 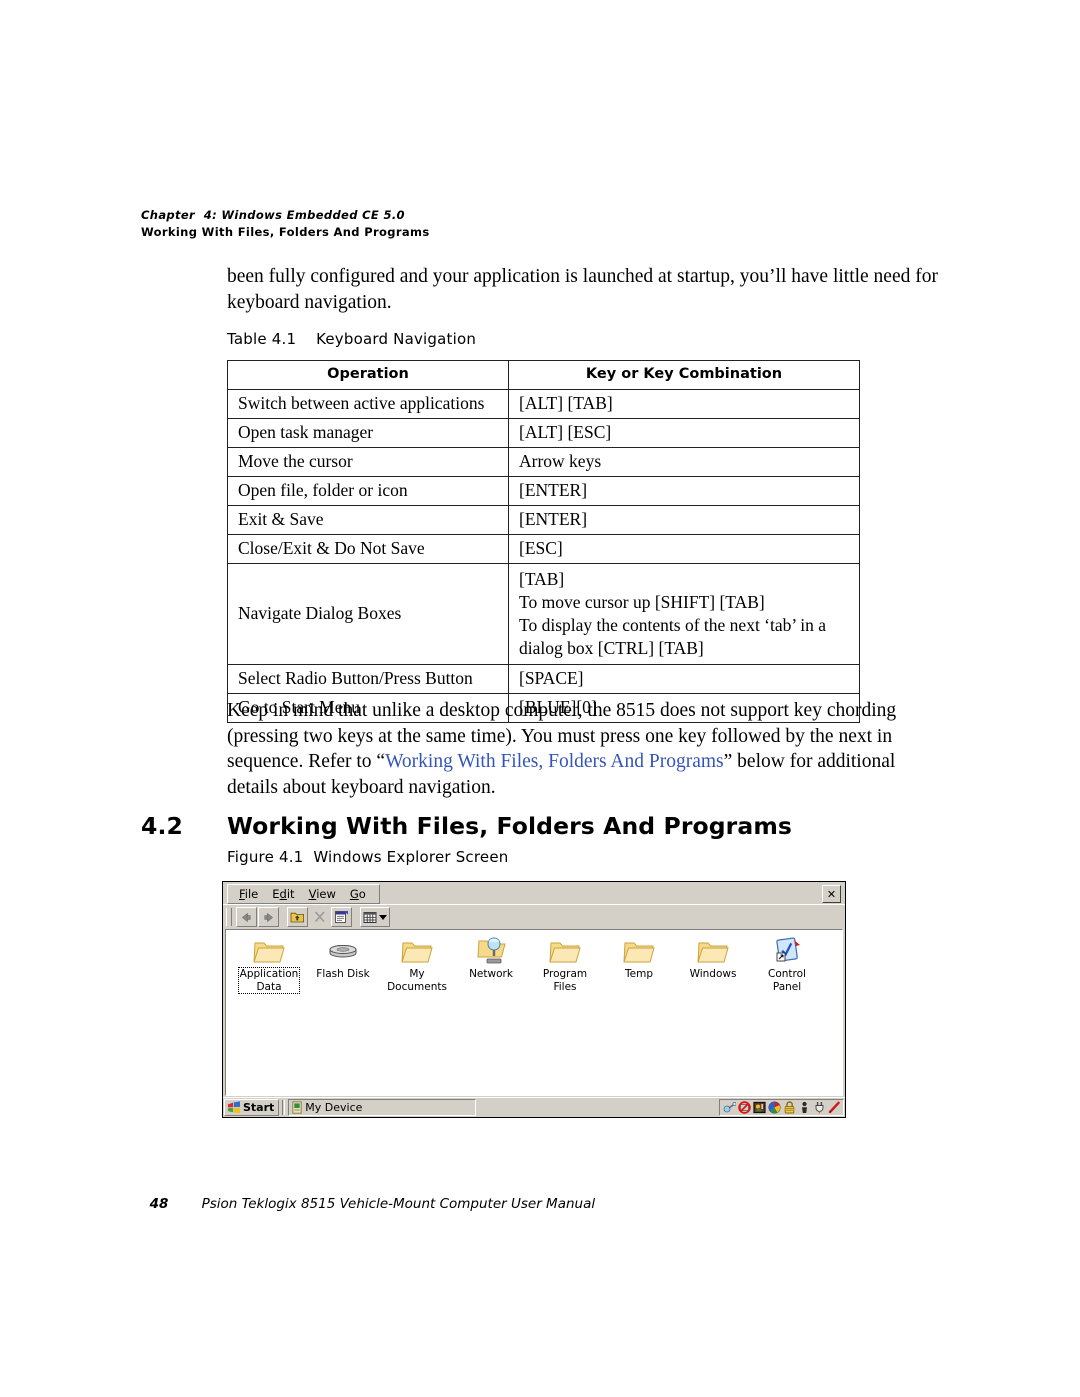 I want to click on padlock-icon, so click(x=789, y=1108).